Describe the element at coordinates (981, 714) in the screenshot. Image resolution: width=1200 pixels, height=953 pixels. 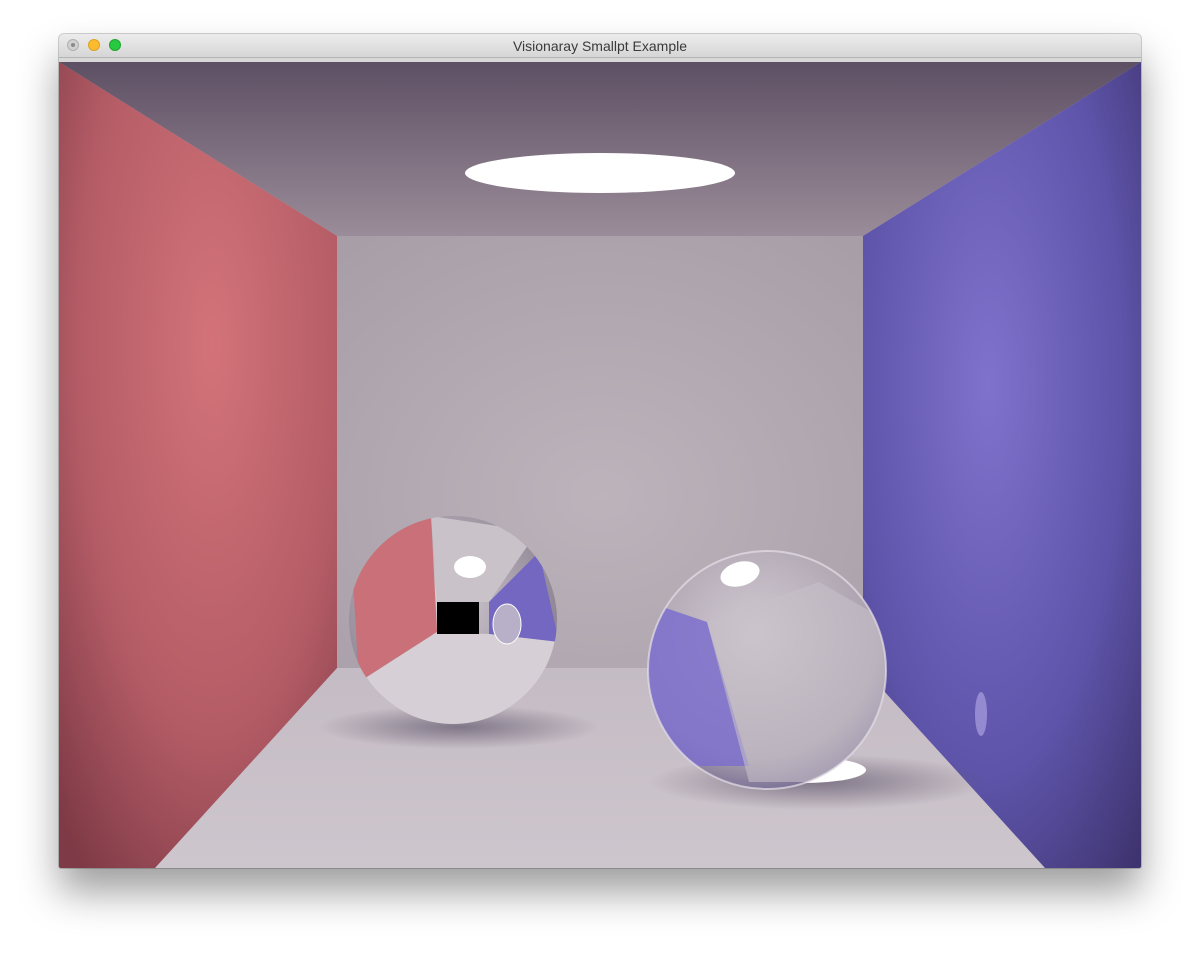
I see `wall-caustic` at that location.